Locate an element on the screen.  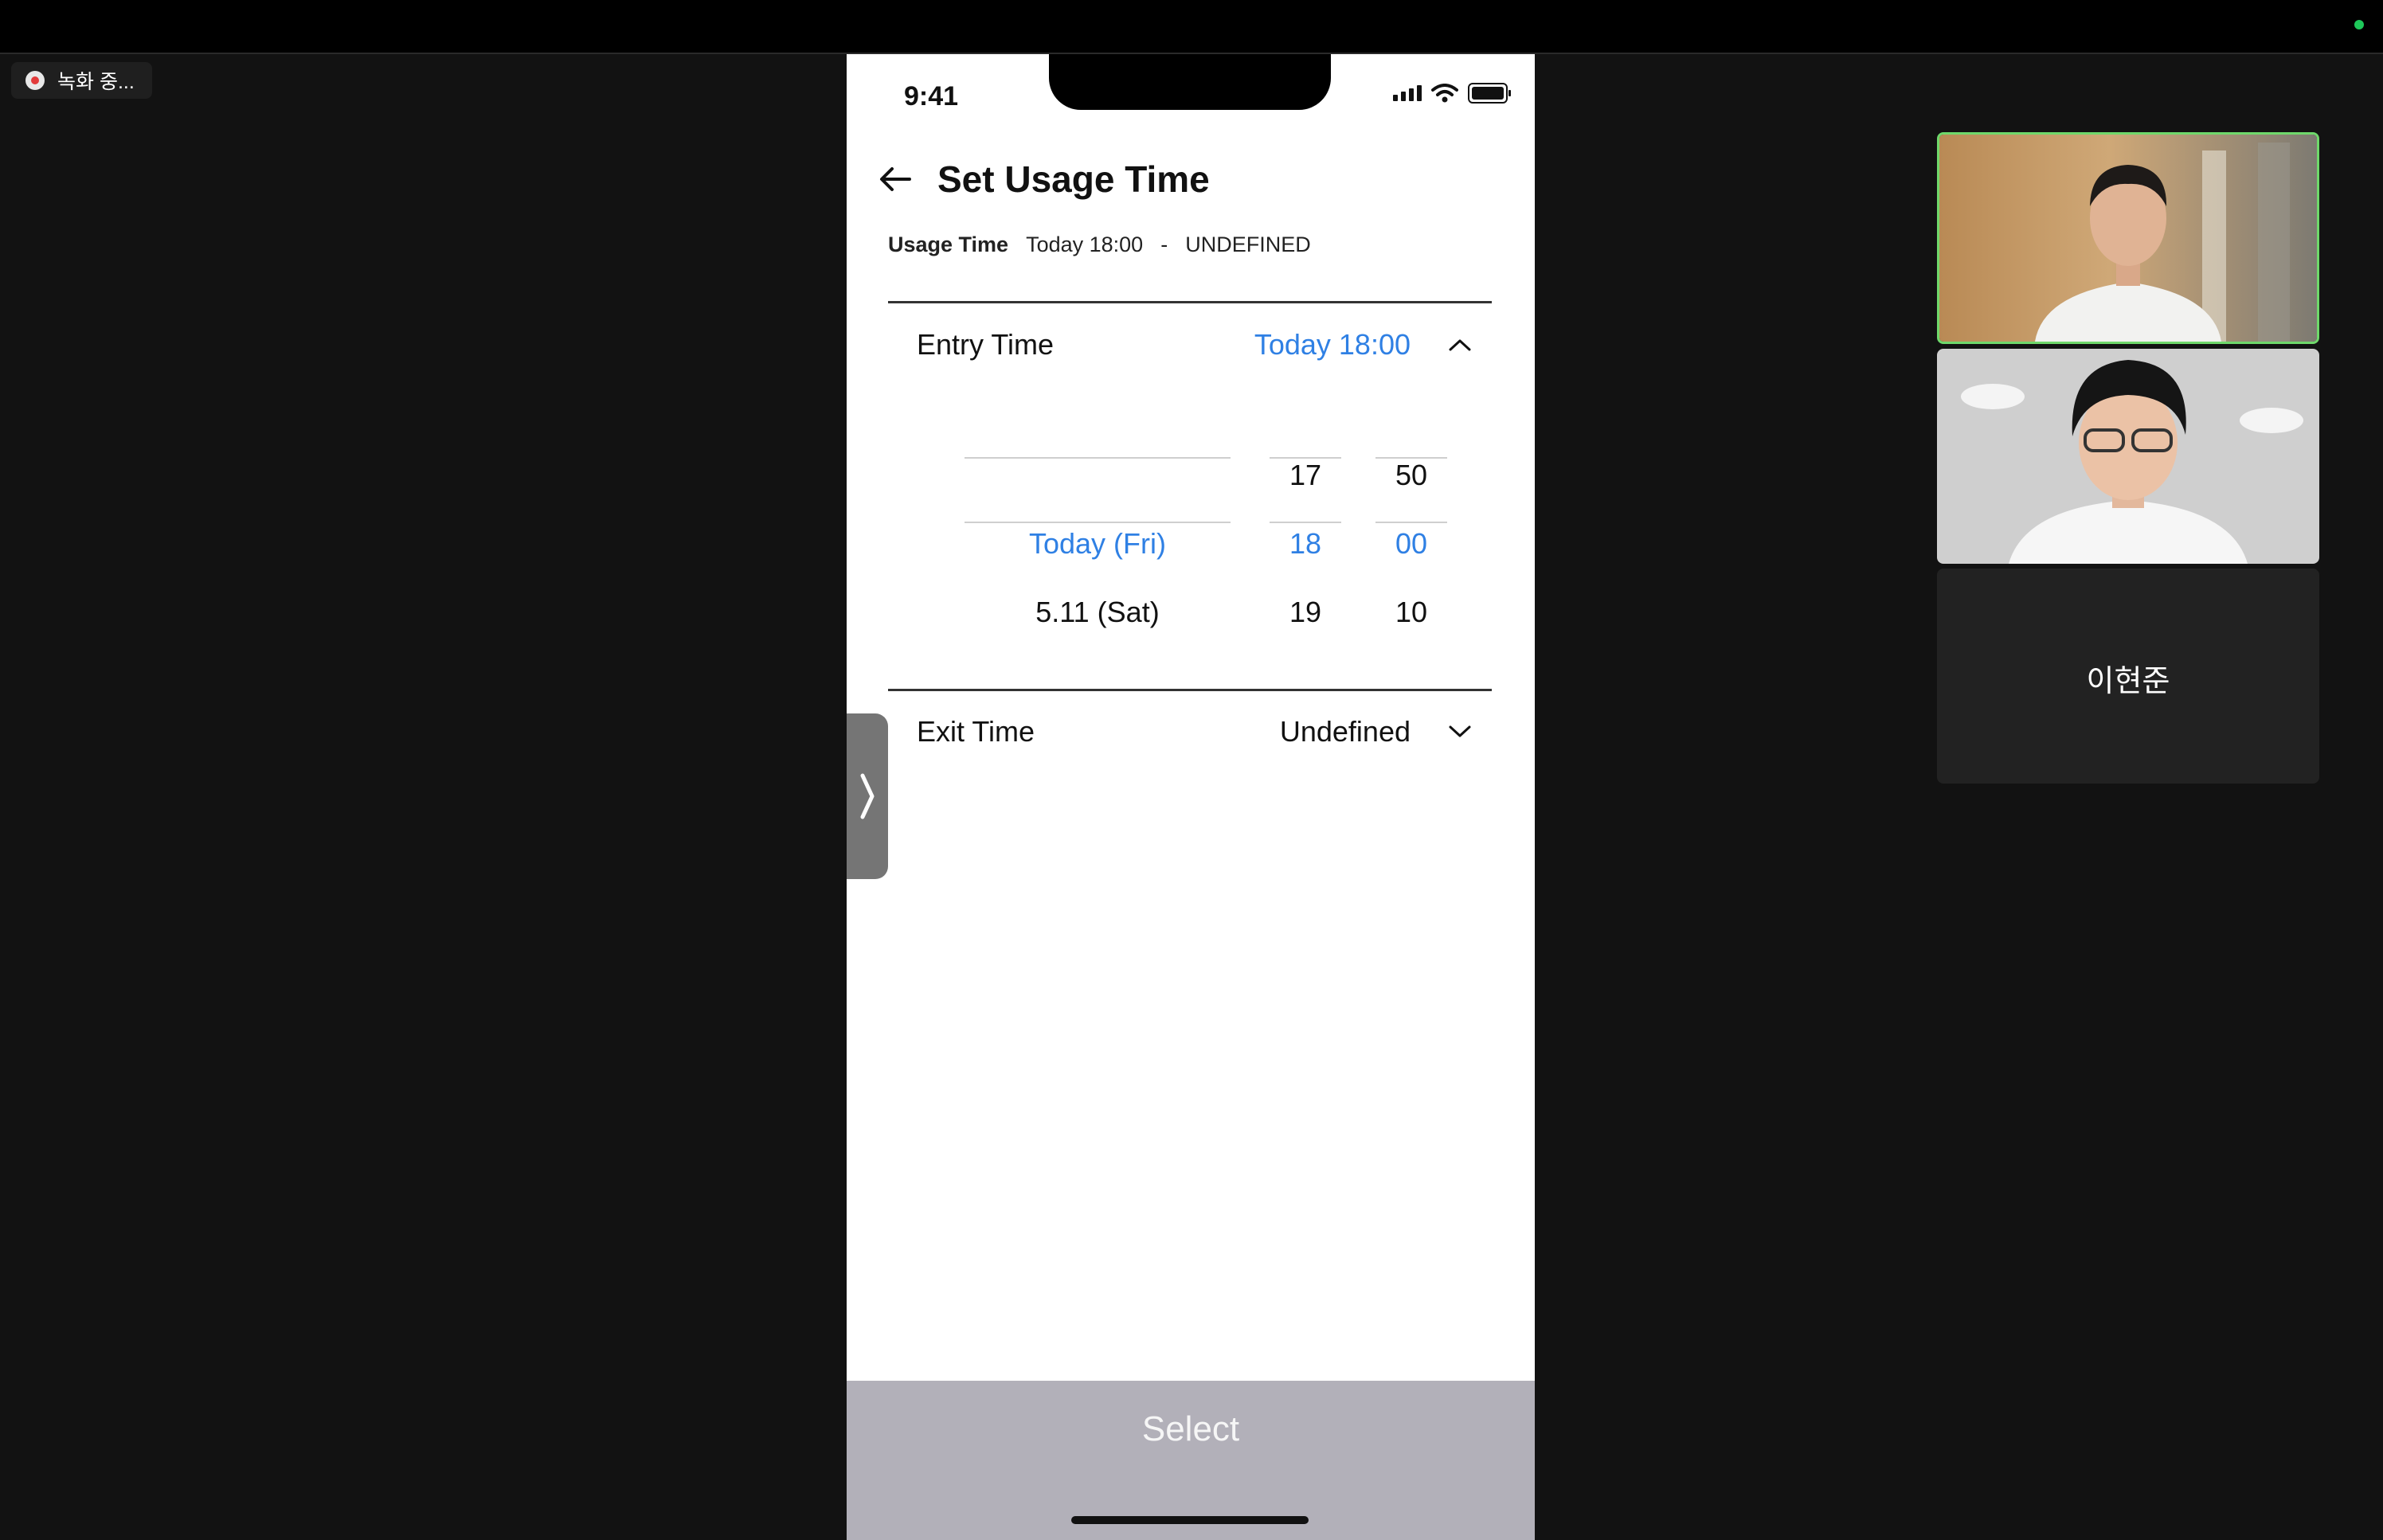
picker-minute-option: 10 is located at coordinates (1411, 612).